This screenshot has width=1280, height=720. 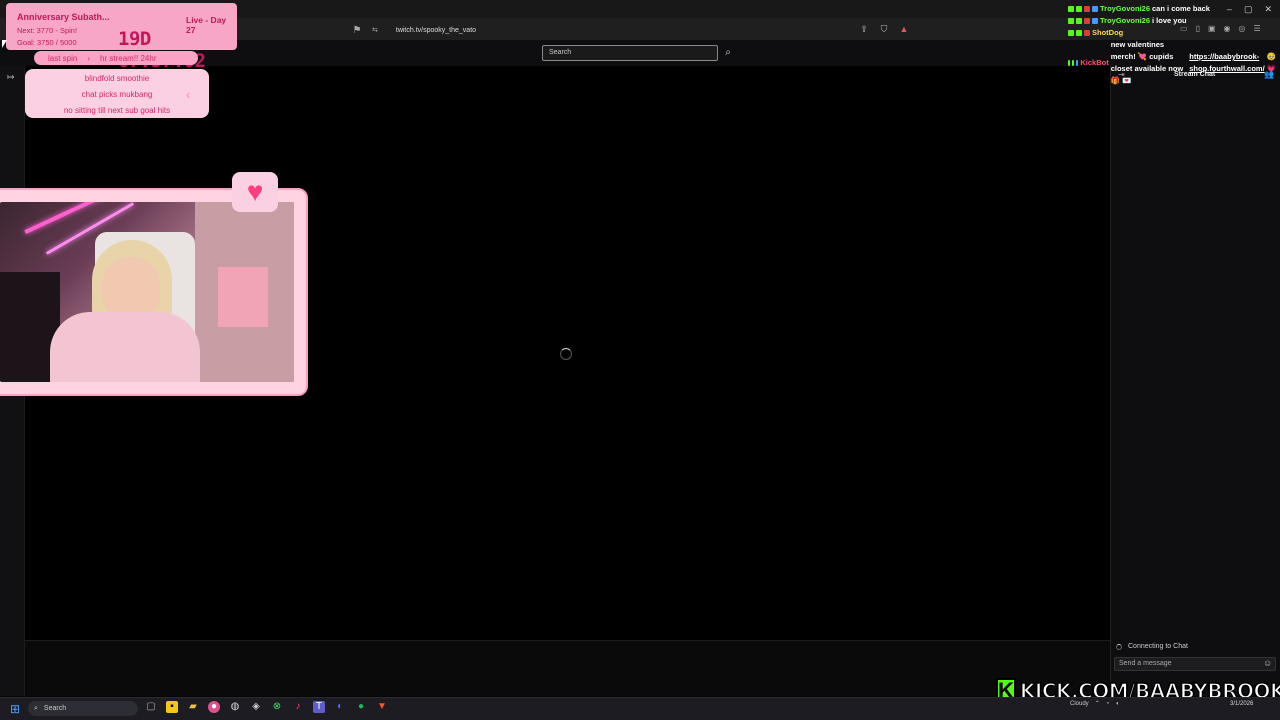 I want to click on site-info-icon: ⇆, so click(x=375, y=30).